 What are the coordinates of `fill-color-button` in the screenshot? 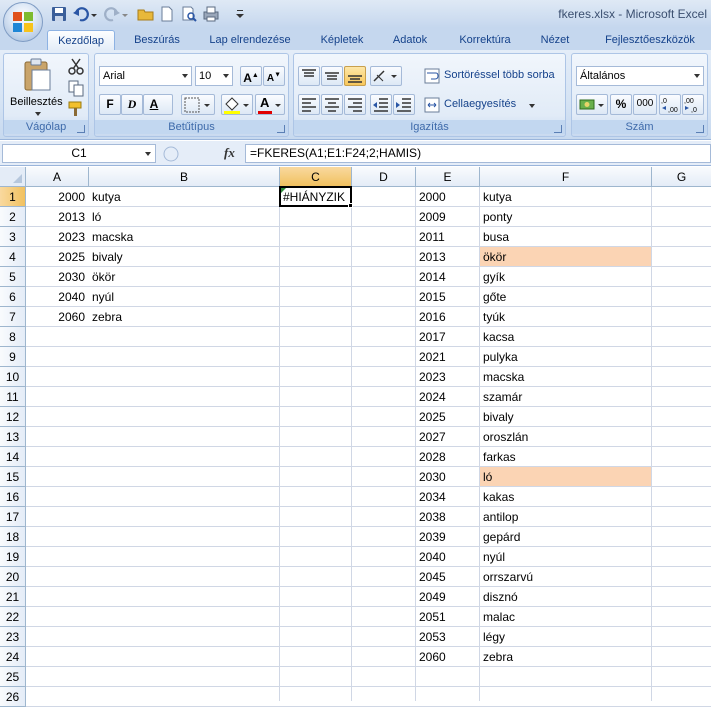 It's located at (237, 104).